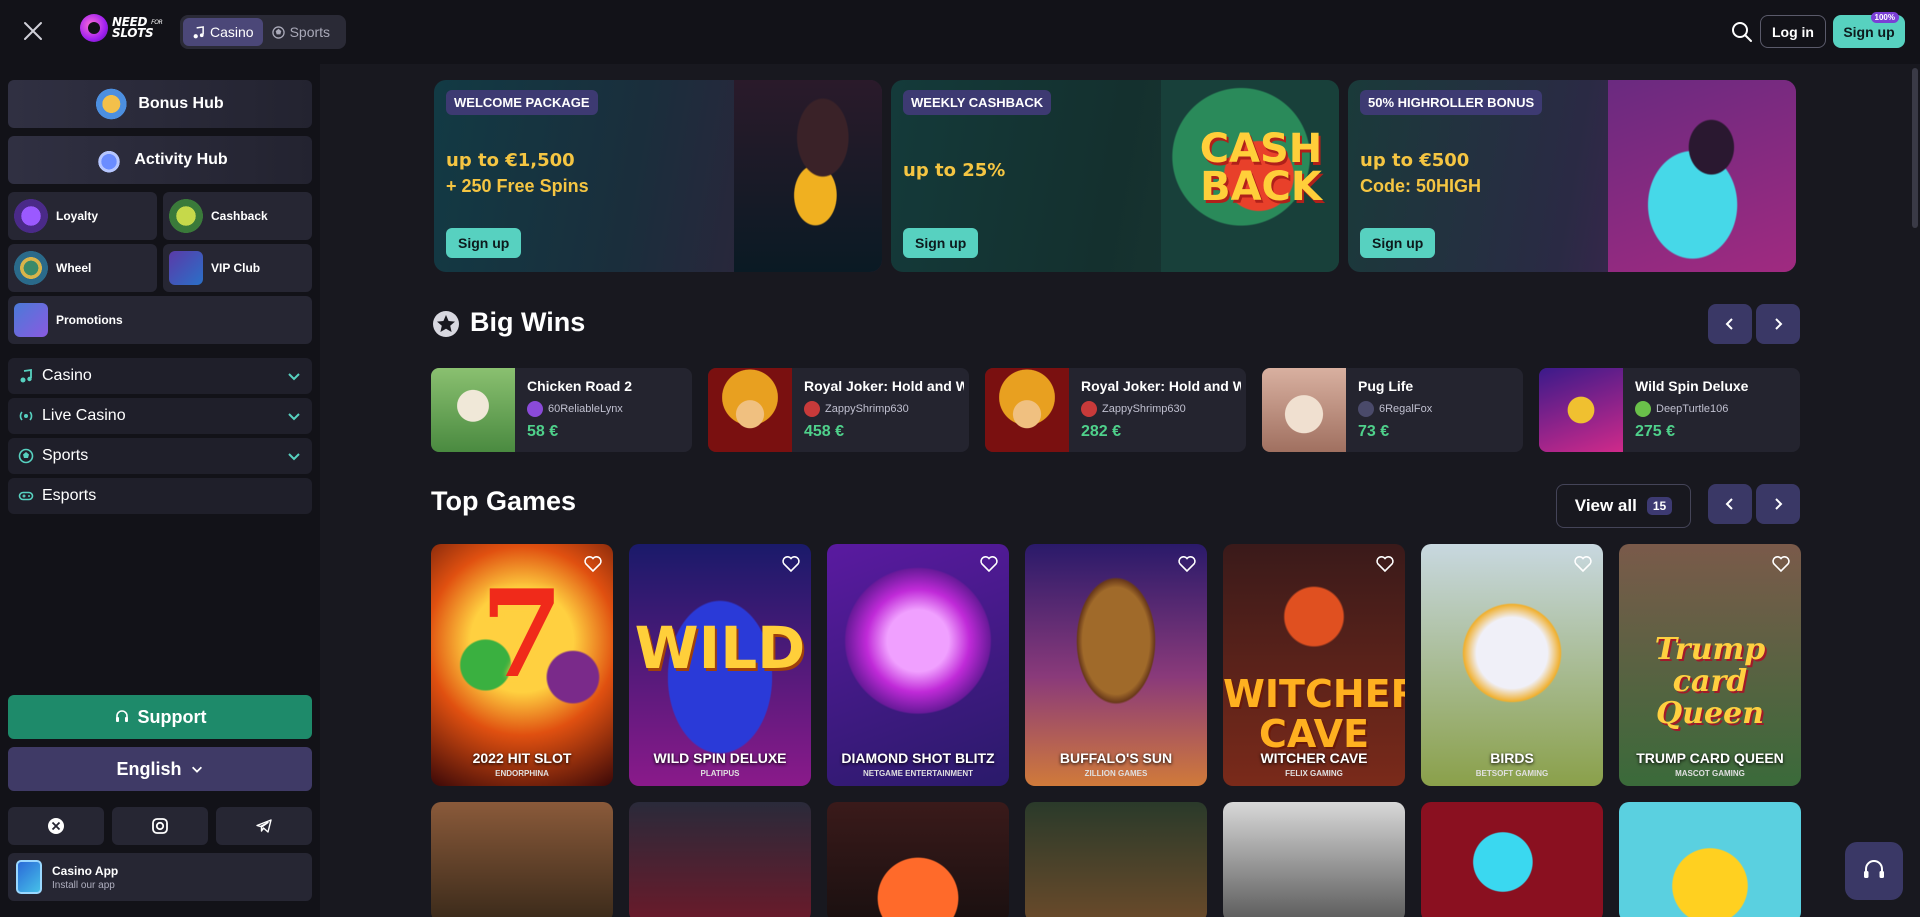 The image size is (1920, 917). What do you see at coordinates (160, 877) in the screenshot?
I see `casino-app-promo: Casino App Install our app` at bounding box center [160, 877].